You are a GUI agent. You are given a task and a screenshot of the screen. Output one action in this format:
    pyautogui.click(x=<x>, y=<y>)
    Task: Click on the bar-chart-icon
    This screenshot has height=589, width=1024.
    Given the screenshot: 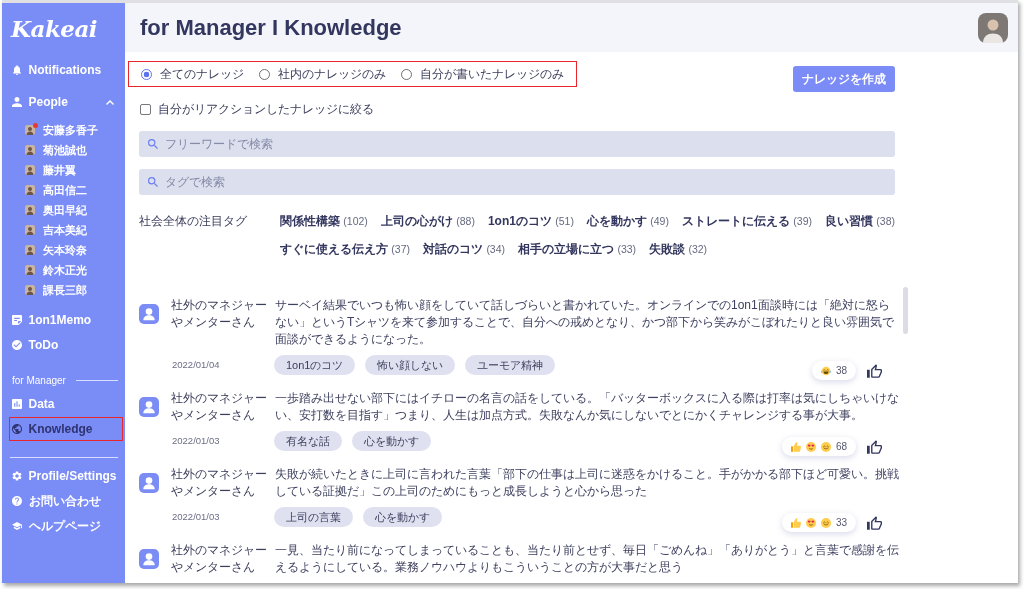 What is the action you would take?
    pyautogui.click(x=16, y=404)
    